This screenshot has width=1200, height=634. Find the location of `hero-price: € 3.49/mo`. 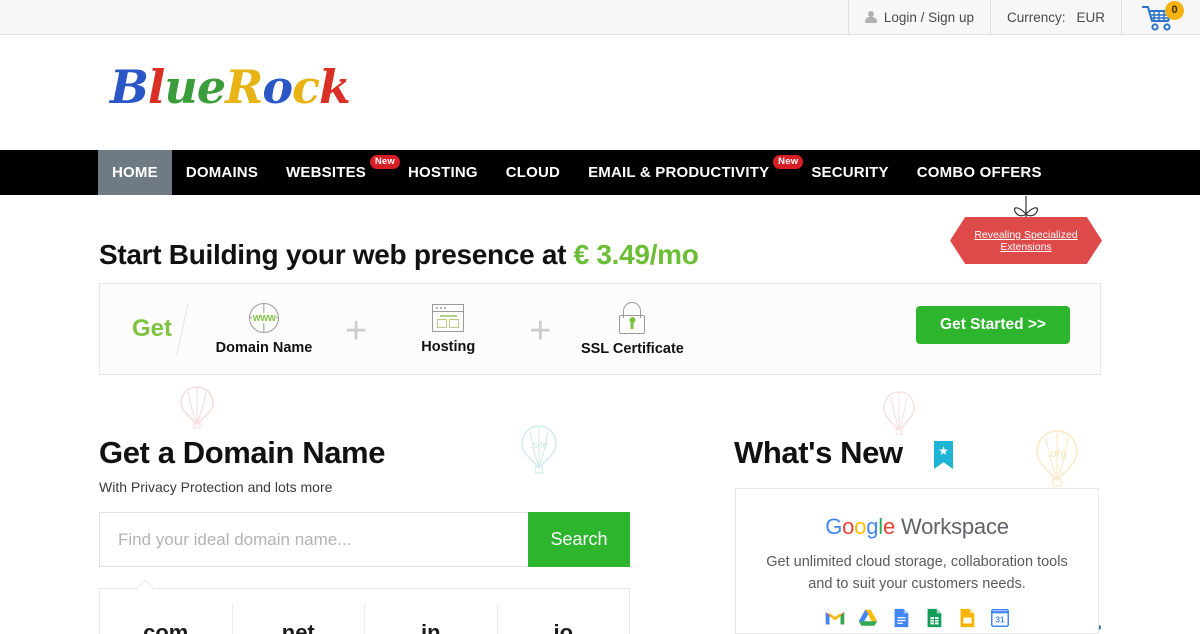

hero-price: € 3.49/mo is located at coordinates (636, 254).